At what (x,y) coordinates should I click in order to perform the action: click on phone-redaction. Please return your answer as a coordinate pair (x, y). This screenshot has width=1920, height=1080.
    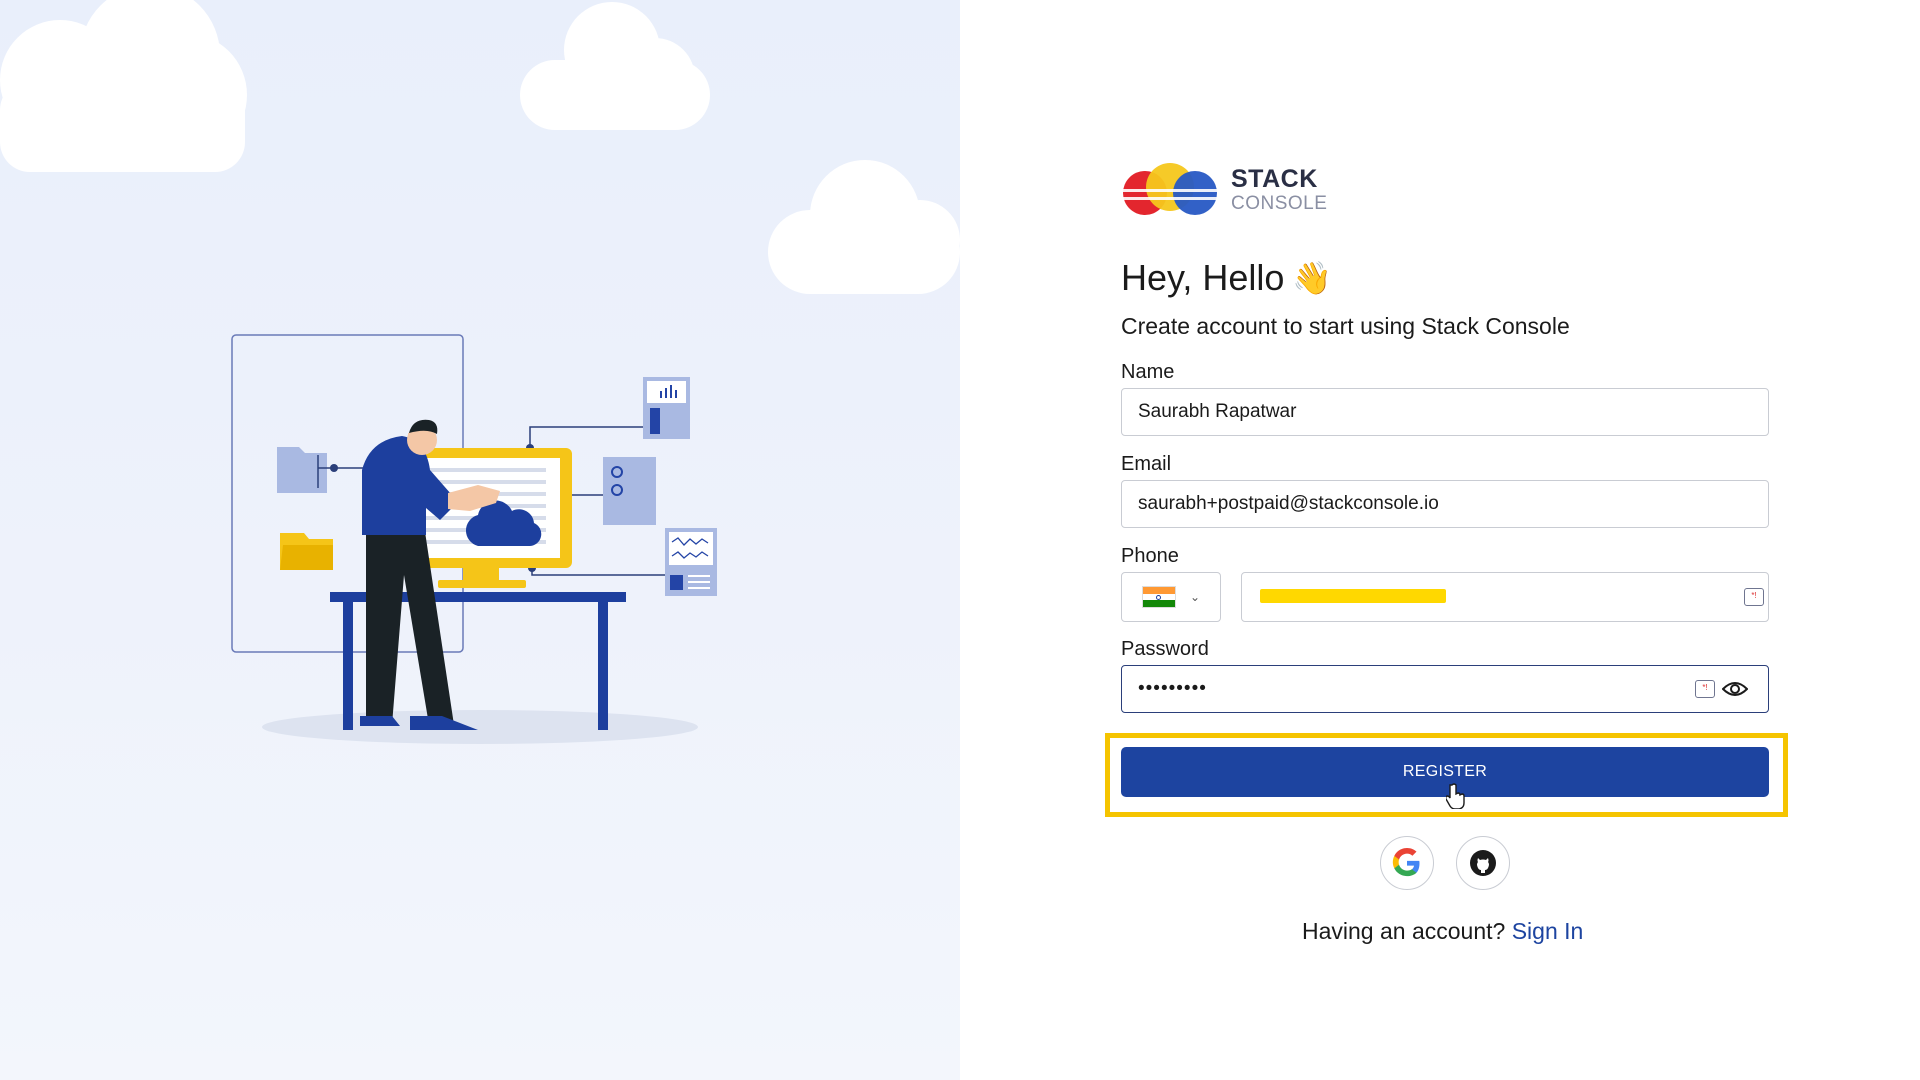
    Looking at the image, I should click on (1353, 596).